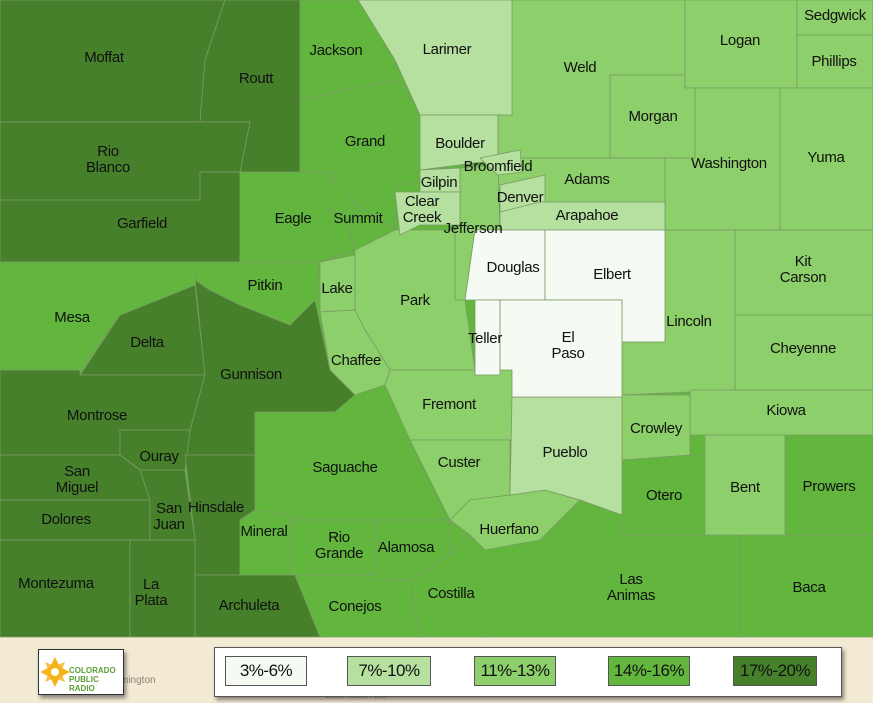  Describe the element at coordinates (649, 671) in the screenshot. I see `legend-item-14pct-16pct: 14%-16%` at that location.